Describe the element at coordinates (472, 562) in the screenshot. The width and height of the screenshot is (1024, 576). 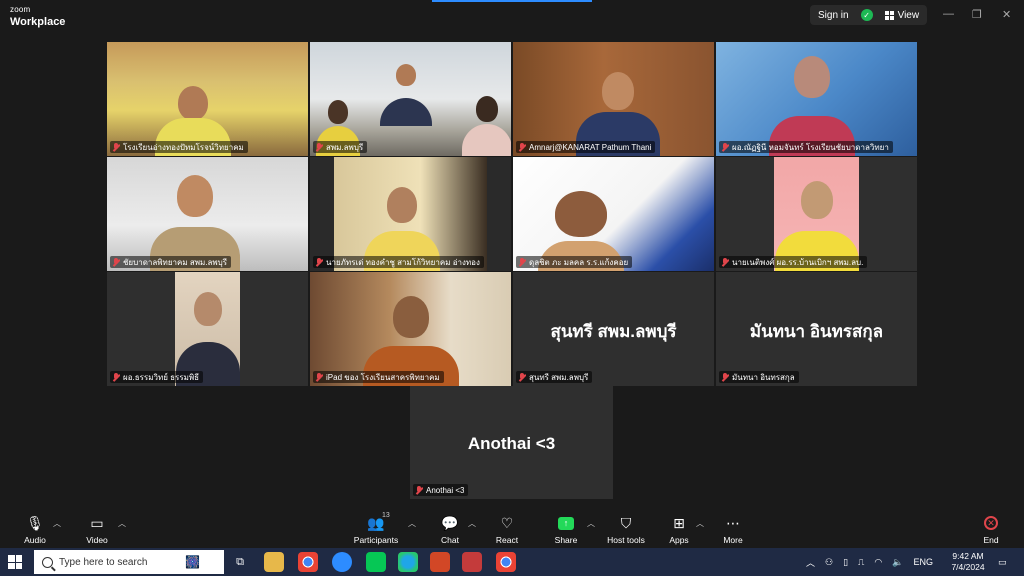
I see `active-app-icon` at that location.